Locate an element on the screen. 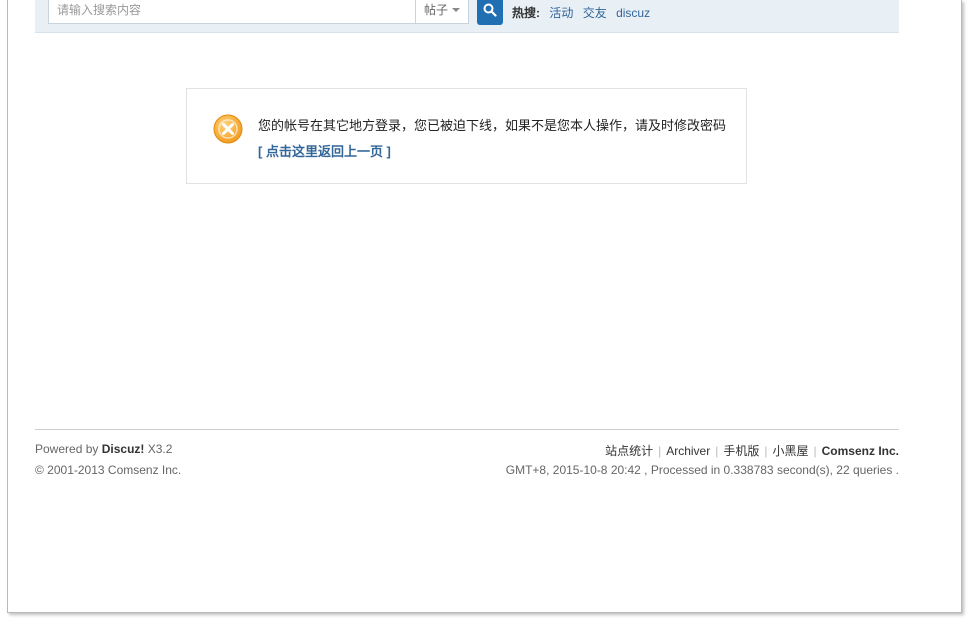 This screenshot has height=621, width=969. hot-search: 热搜: 活动 交友 discuz is located at coordinates (581, 12).